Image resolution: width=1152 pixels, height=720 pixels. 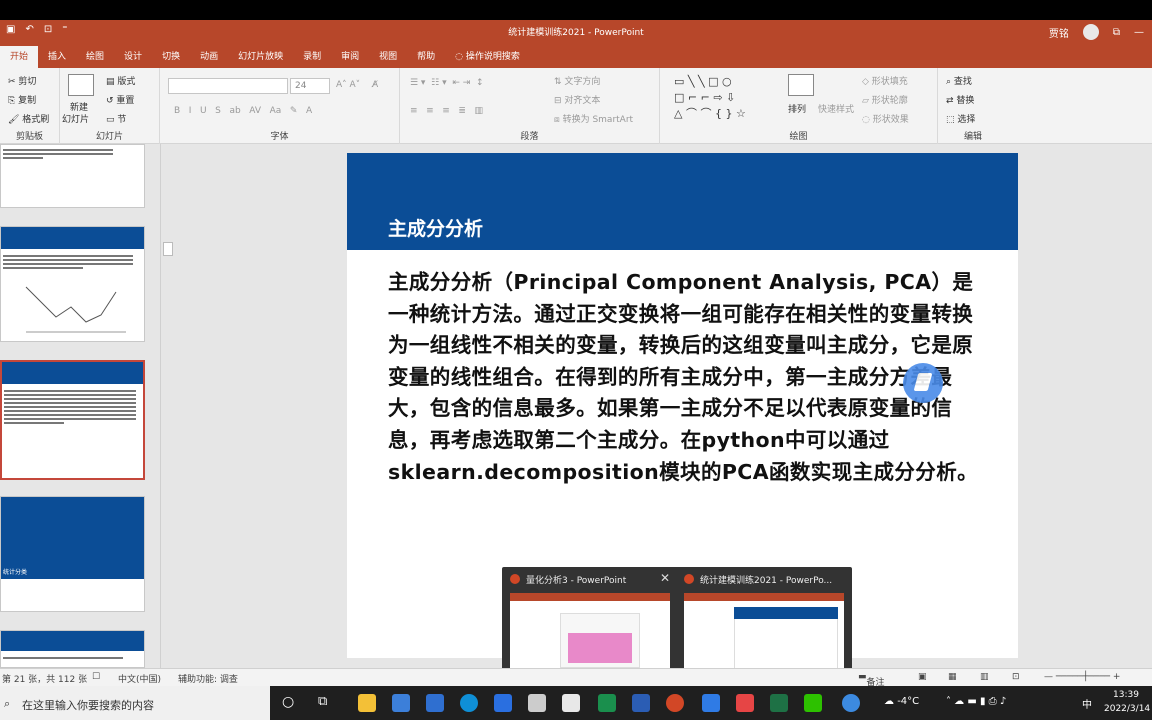 I want to click on mail-icon, so click(x=435, y=703).